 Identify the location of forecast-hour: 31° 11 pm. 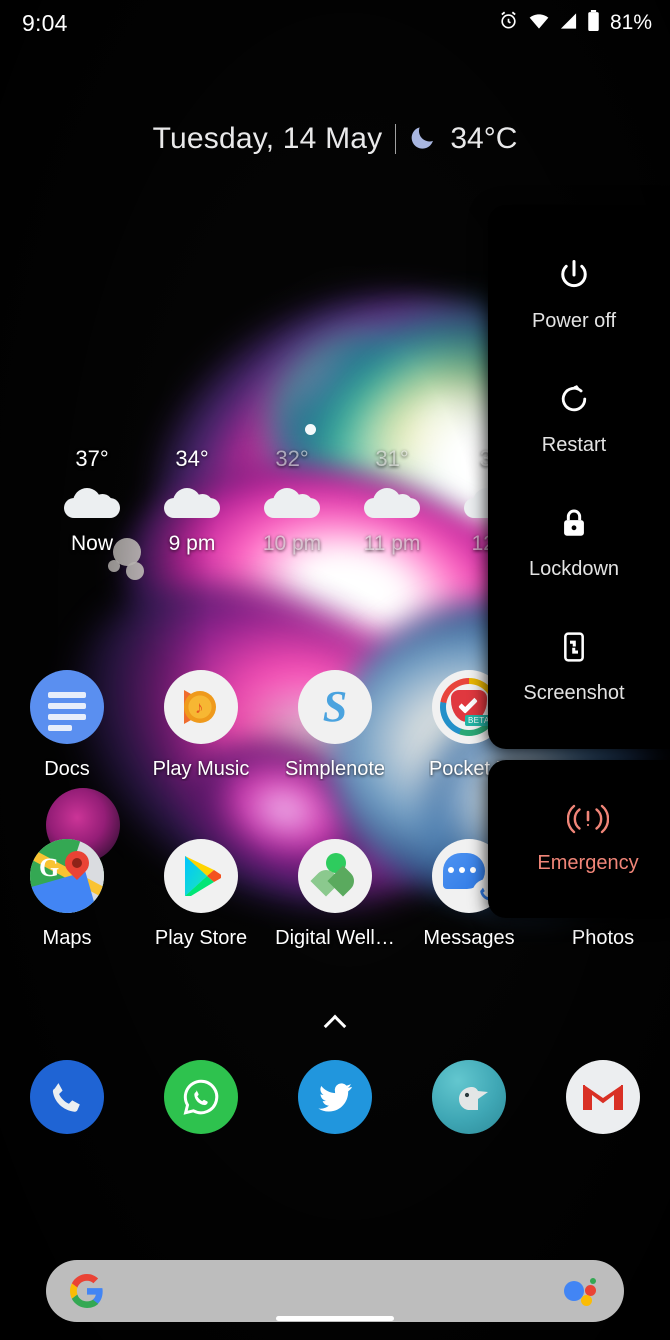
(392, 506).